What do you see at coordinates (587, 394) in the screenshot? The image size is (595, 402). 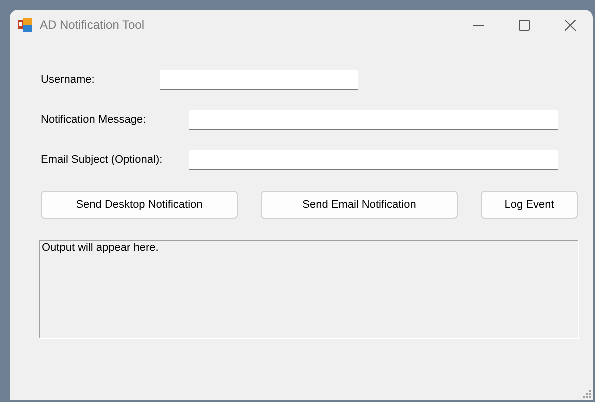 I see `resize-grip-icon` at bounding box center [587, 394].